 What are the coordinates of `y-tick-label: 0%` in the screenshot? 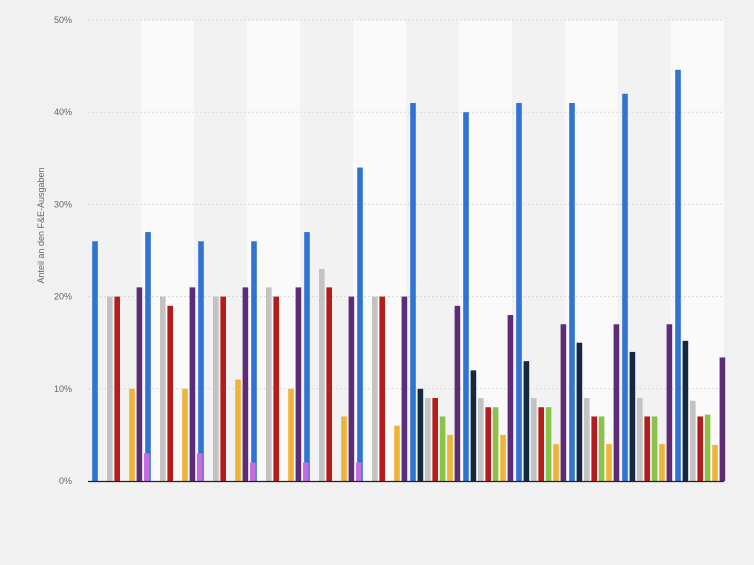 It's located at (65, 481).